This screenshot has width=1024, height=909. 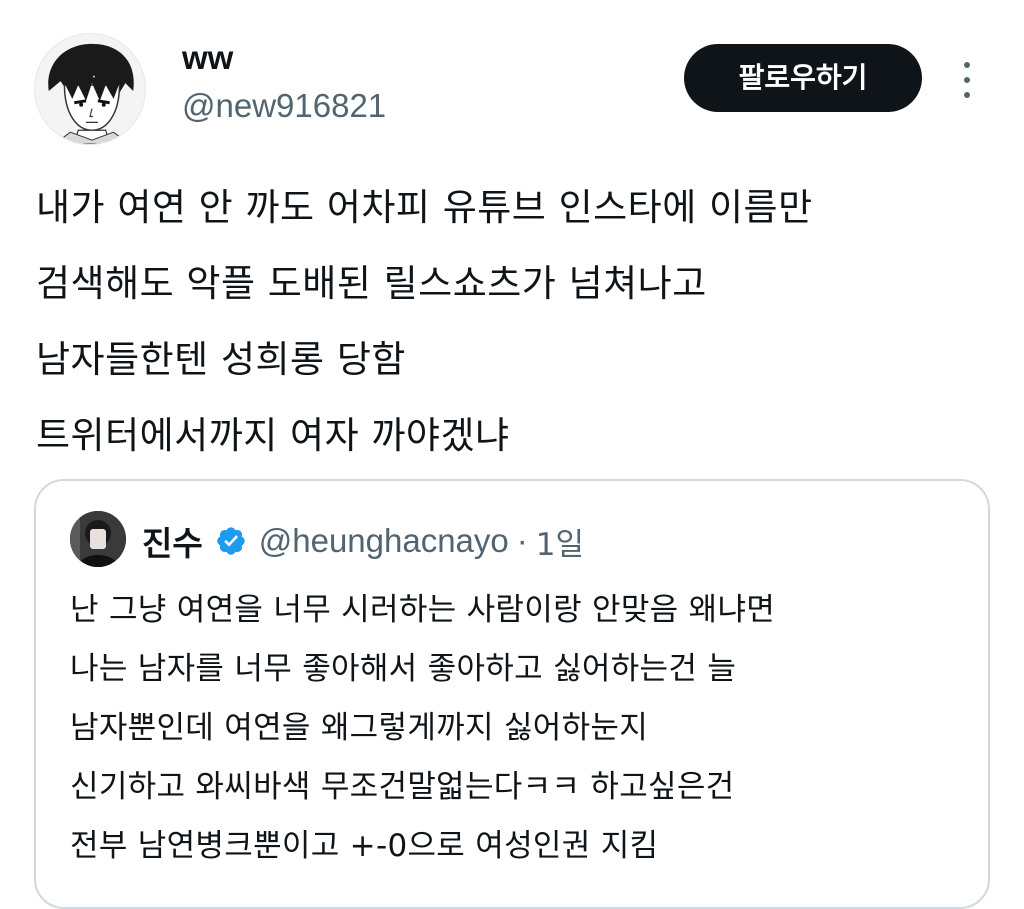 What do you see at coordinates (231, 541) in the screenshot?
I see `verified-badge-icon` at bounding box center [231, 541].